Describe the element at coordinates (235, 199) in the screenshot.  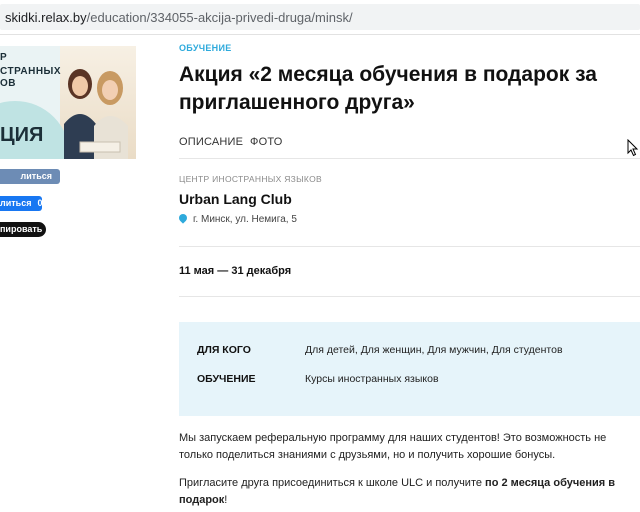
I see `organization-name: Urban Lang Club` at that location.